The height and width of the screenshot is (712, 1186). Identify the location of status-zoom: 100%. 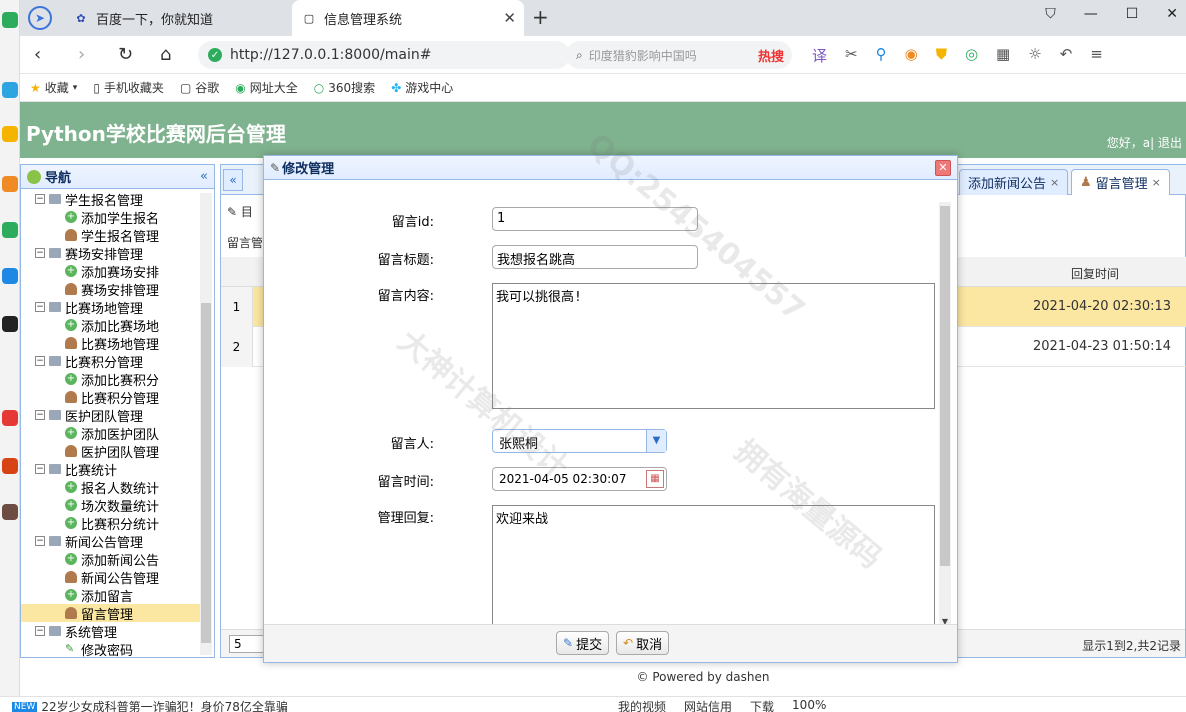
(809, 705).